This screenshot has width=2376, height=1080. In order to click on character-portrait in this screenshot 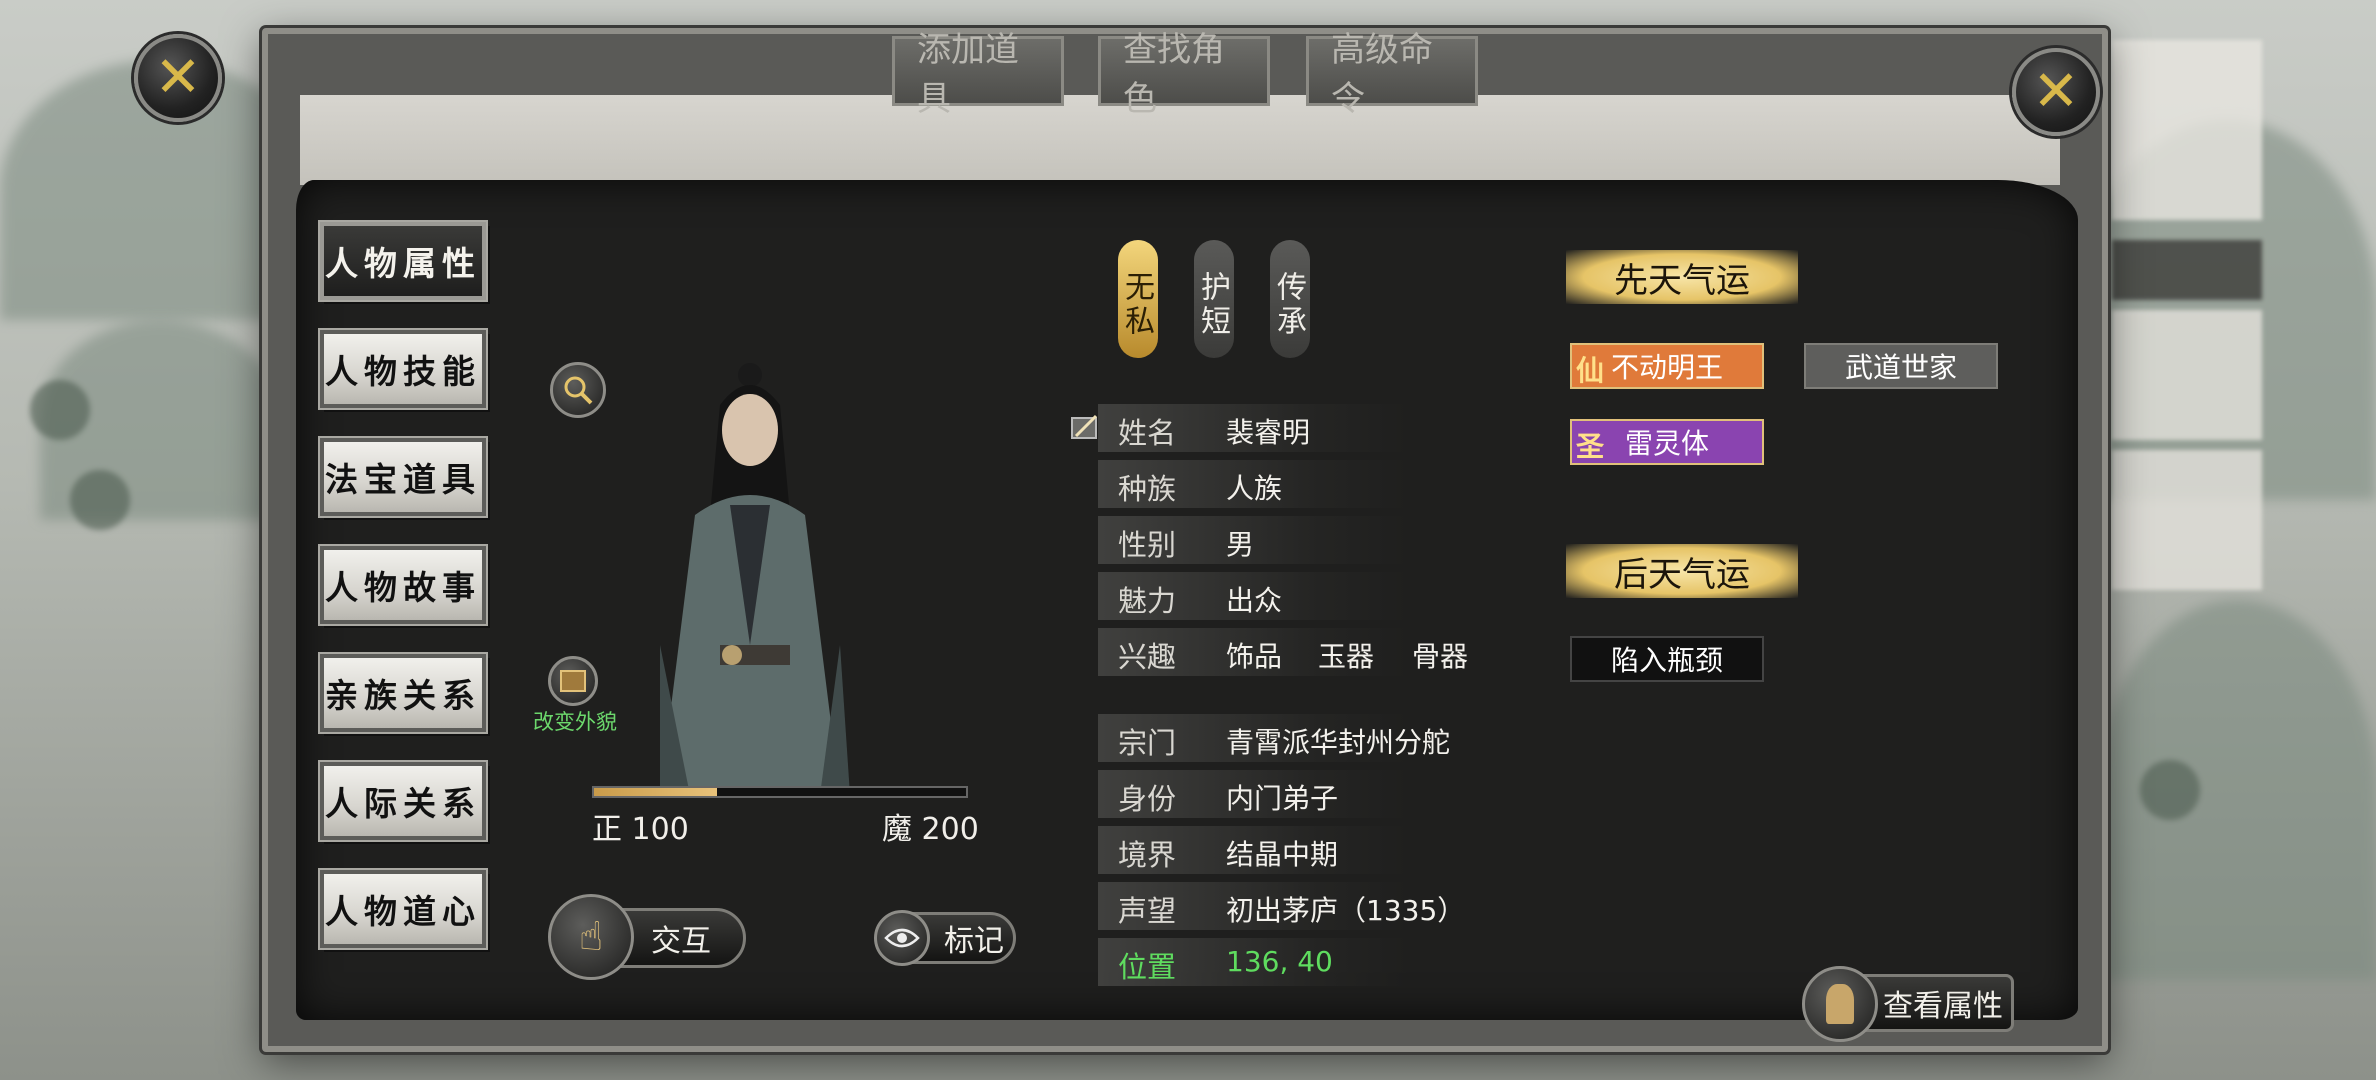, I will do `click(755, 579)`.